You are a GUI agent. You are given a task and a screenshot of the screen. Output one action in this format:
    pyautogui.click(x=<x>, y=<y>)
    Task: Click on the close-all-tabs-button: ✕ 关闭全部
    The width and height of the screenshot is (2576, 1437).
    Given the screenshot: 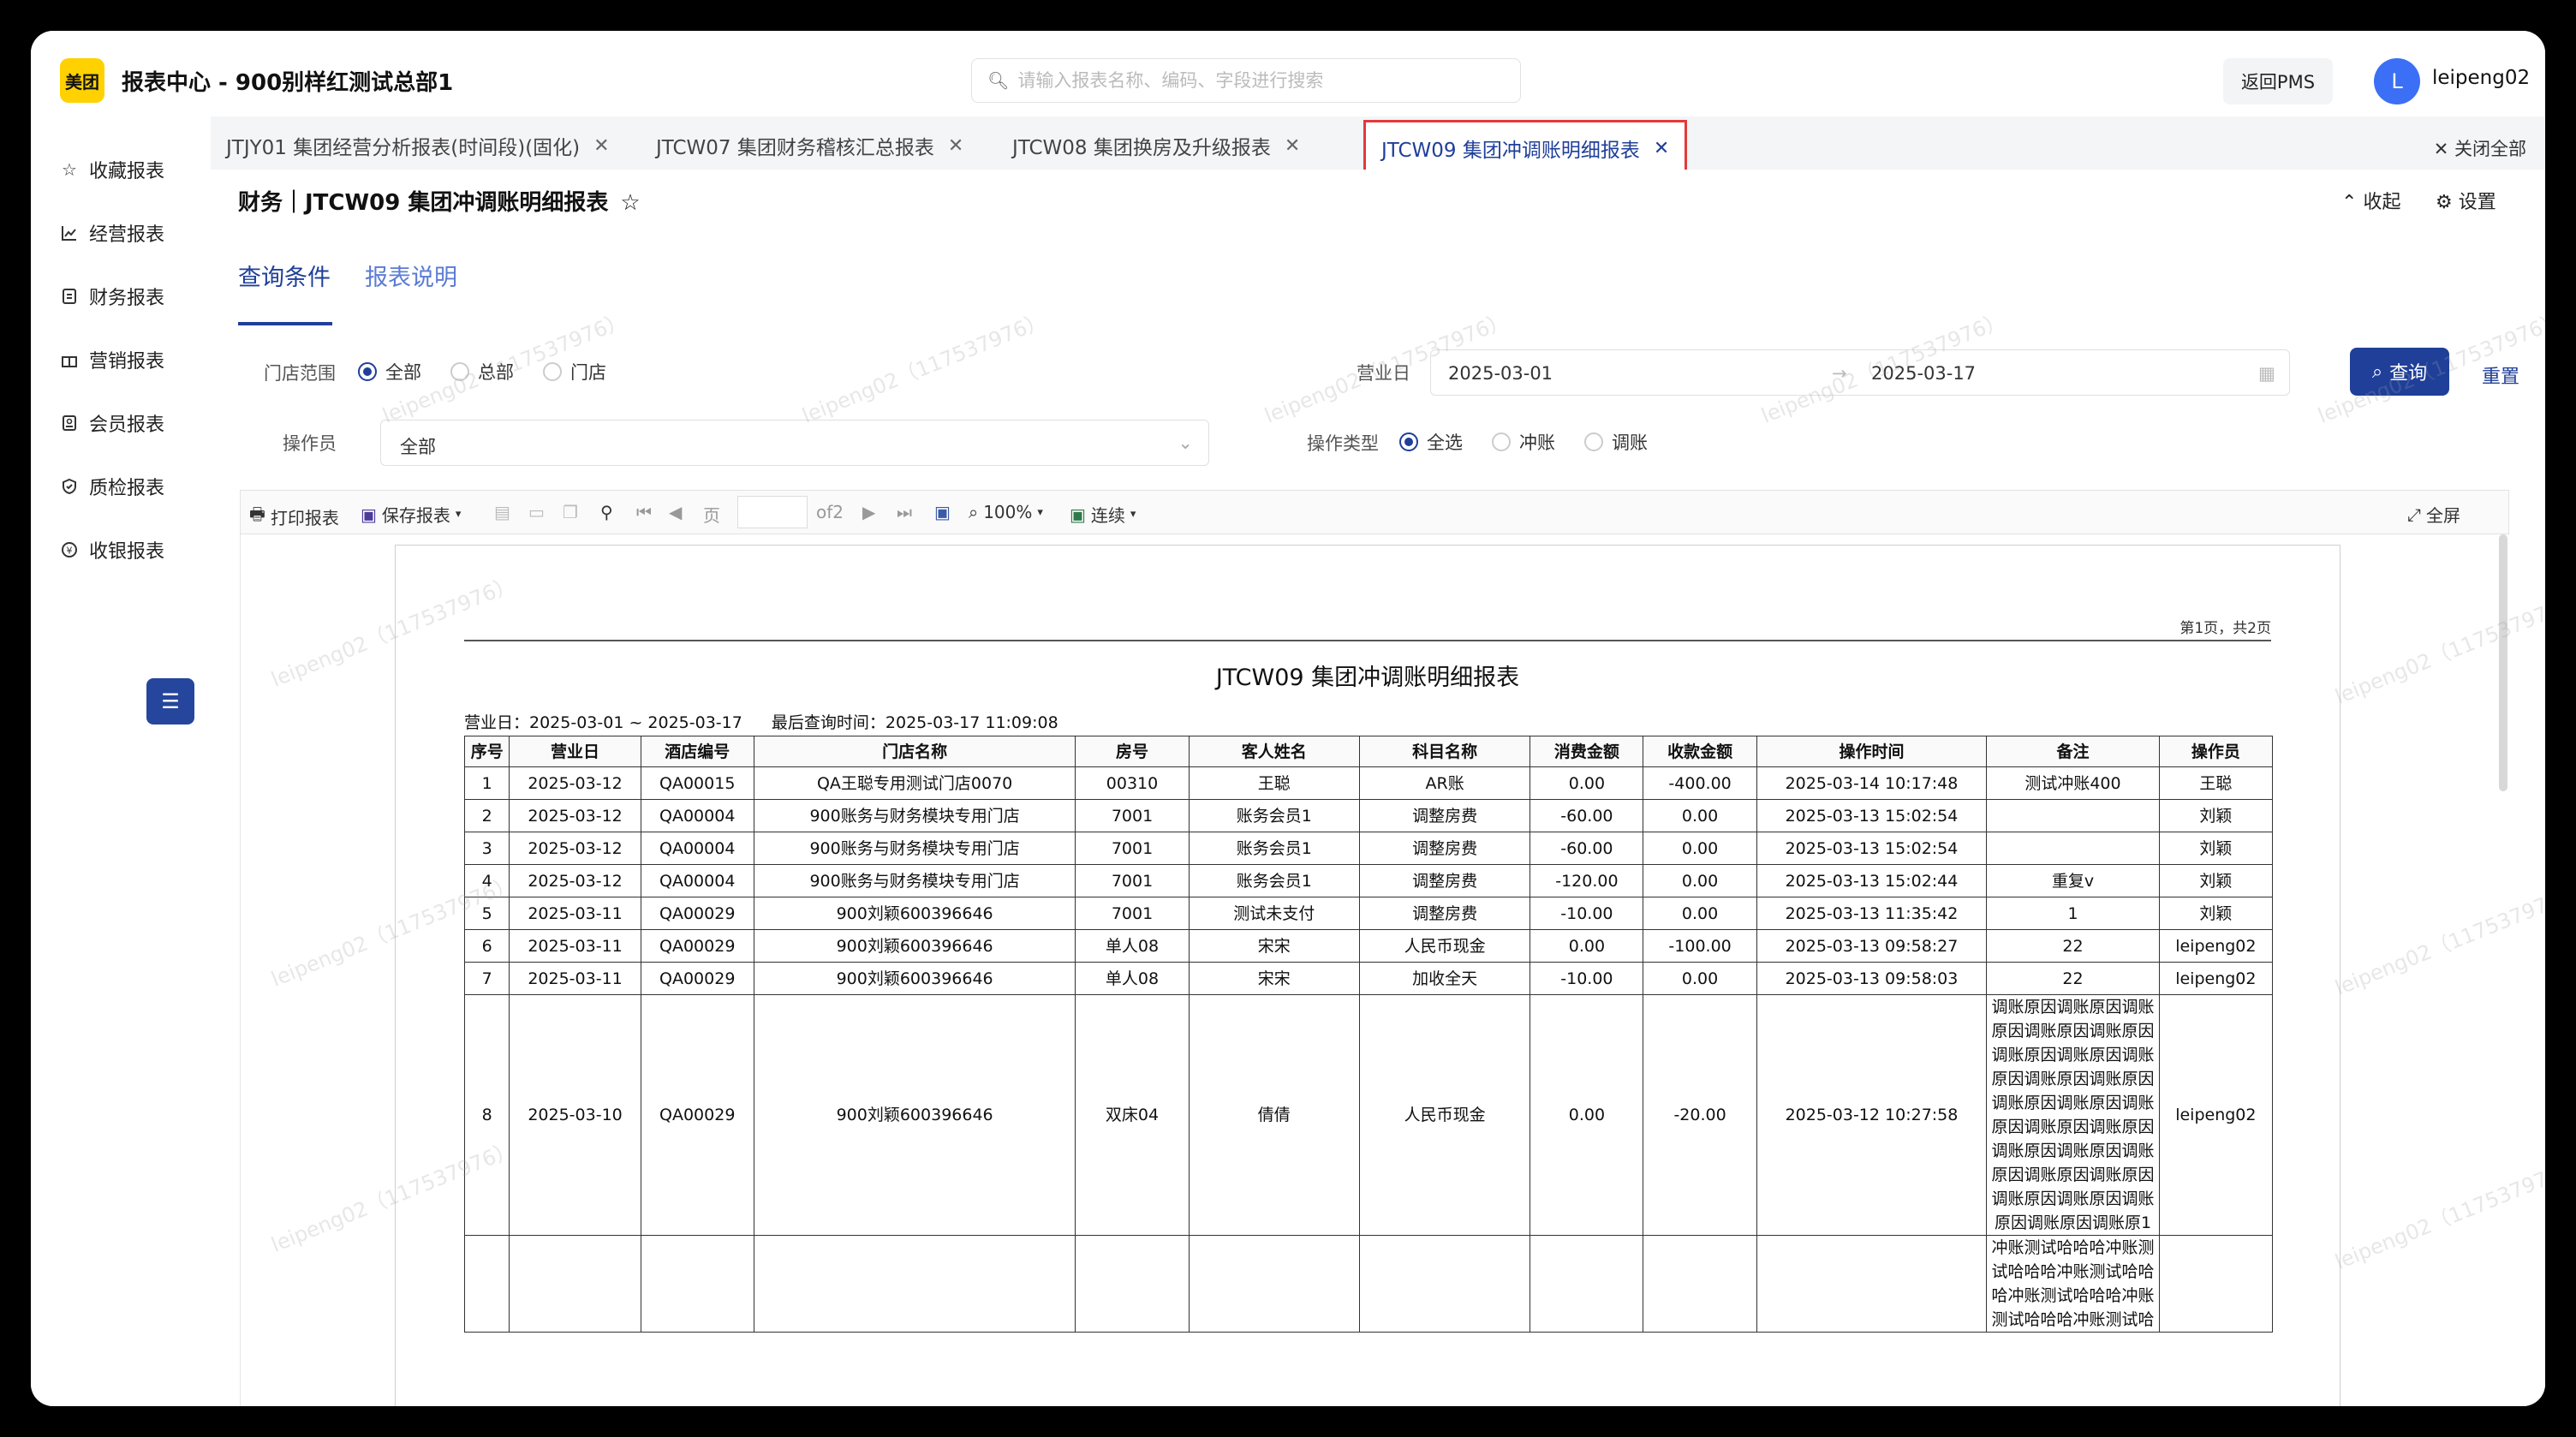 What is the action you would take?
    pyautogui.click(x=2480, y=148)
    